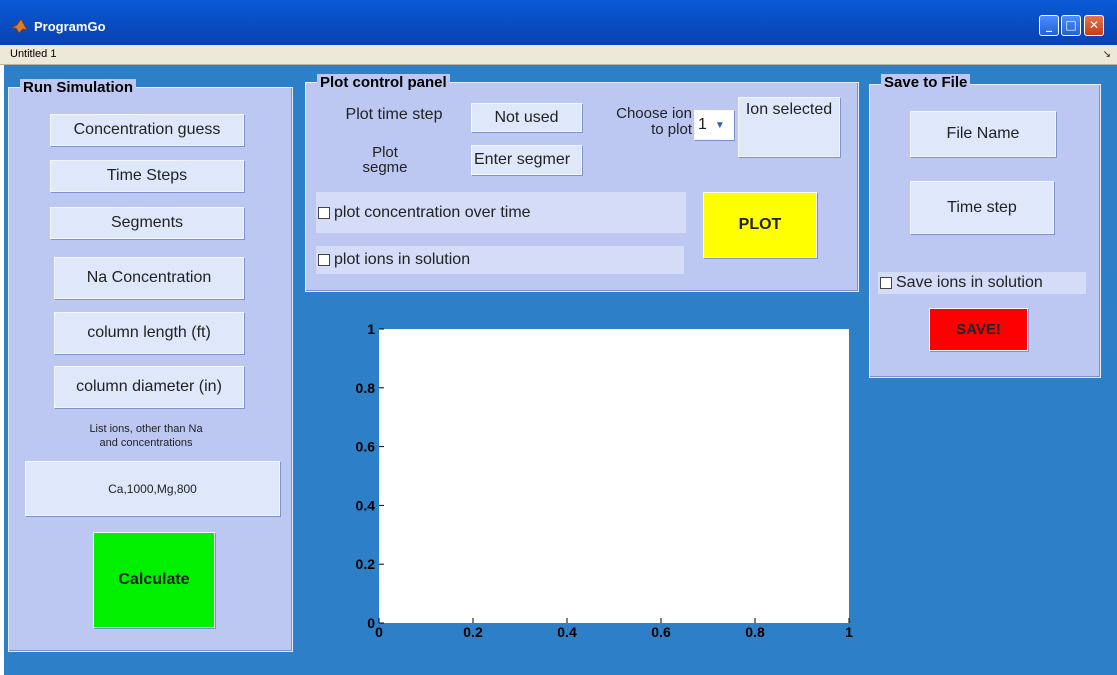 This screenshot has height=675, width=1117. I want to click on chevron-down-icon: ▼, so click(719, 125).